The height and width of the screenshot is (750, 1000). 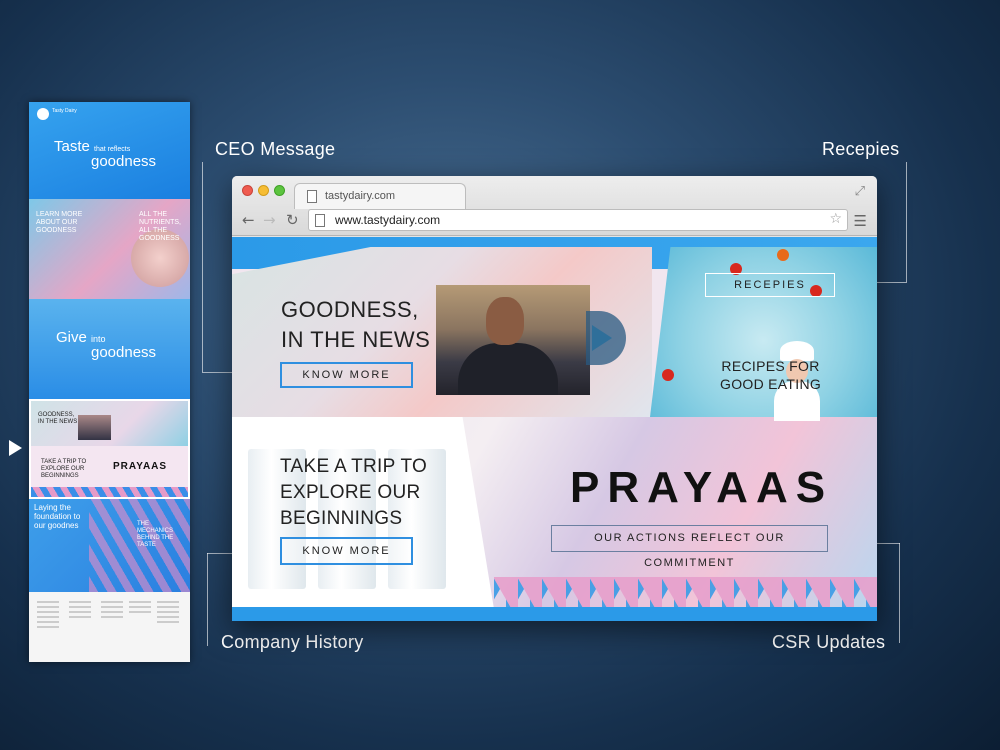 I want to click on thumb-triangles, so click(x=109, y=492).